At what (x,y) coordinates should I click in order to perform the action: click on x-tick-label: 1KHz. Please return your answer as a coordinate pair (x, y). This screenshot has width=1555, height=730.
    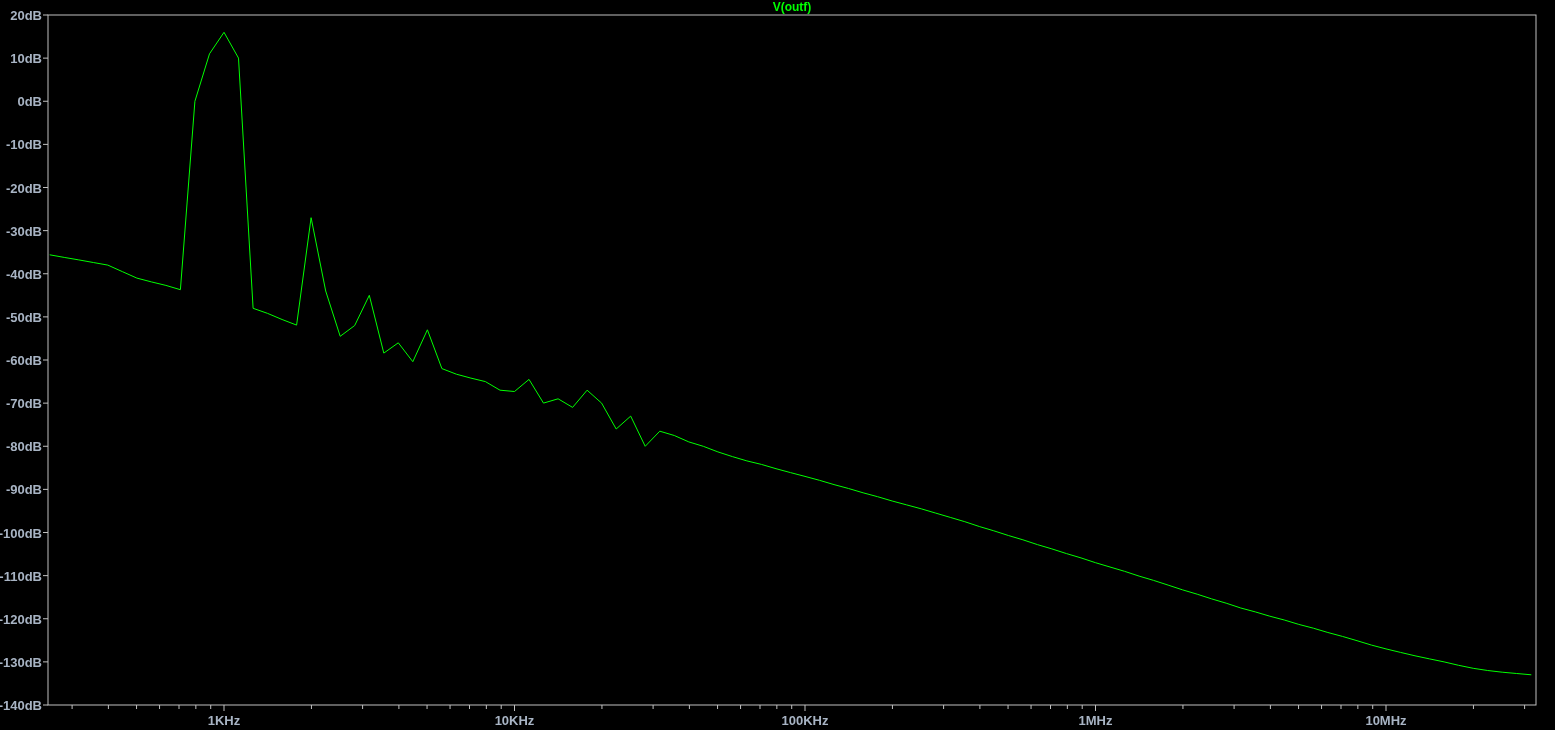
    Looking at the image, I should click on (224, 720).